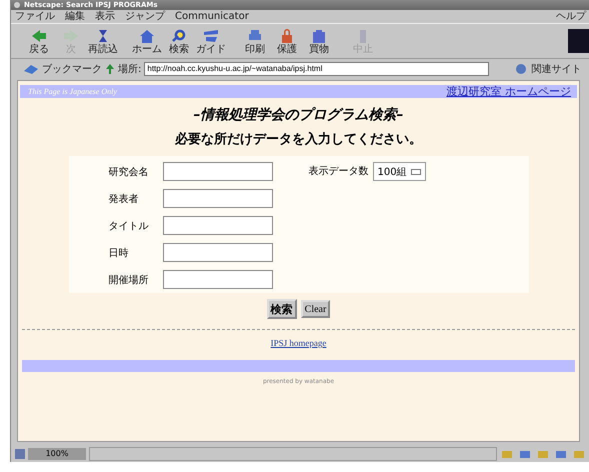 The height and width of the screenshot is (472, 589). What do you see at coordinates (57, 454) in the screenshot?
I see `progress-indicator: 100%` at bounding box center [57, 454].